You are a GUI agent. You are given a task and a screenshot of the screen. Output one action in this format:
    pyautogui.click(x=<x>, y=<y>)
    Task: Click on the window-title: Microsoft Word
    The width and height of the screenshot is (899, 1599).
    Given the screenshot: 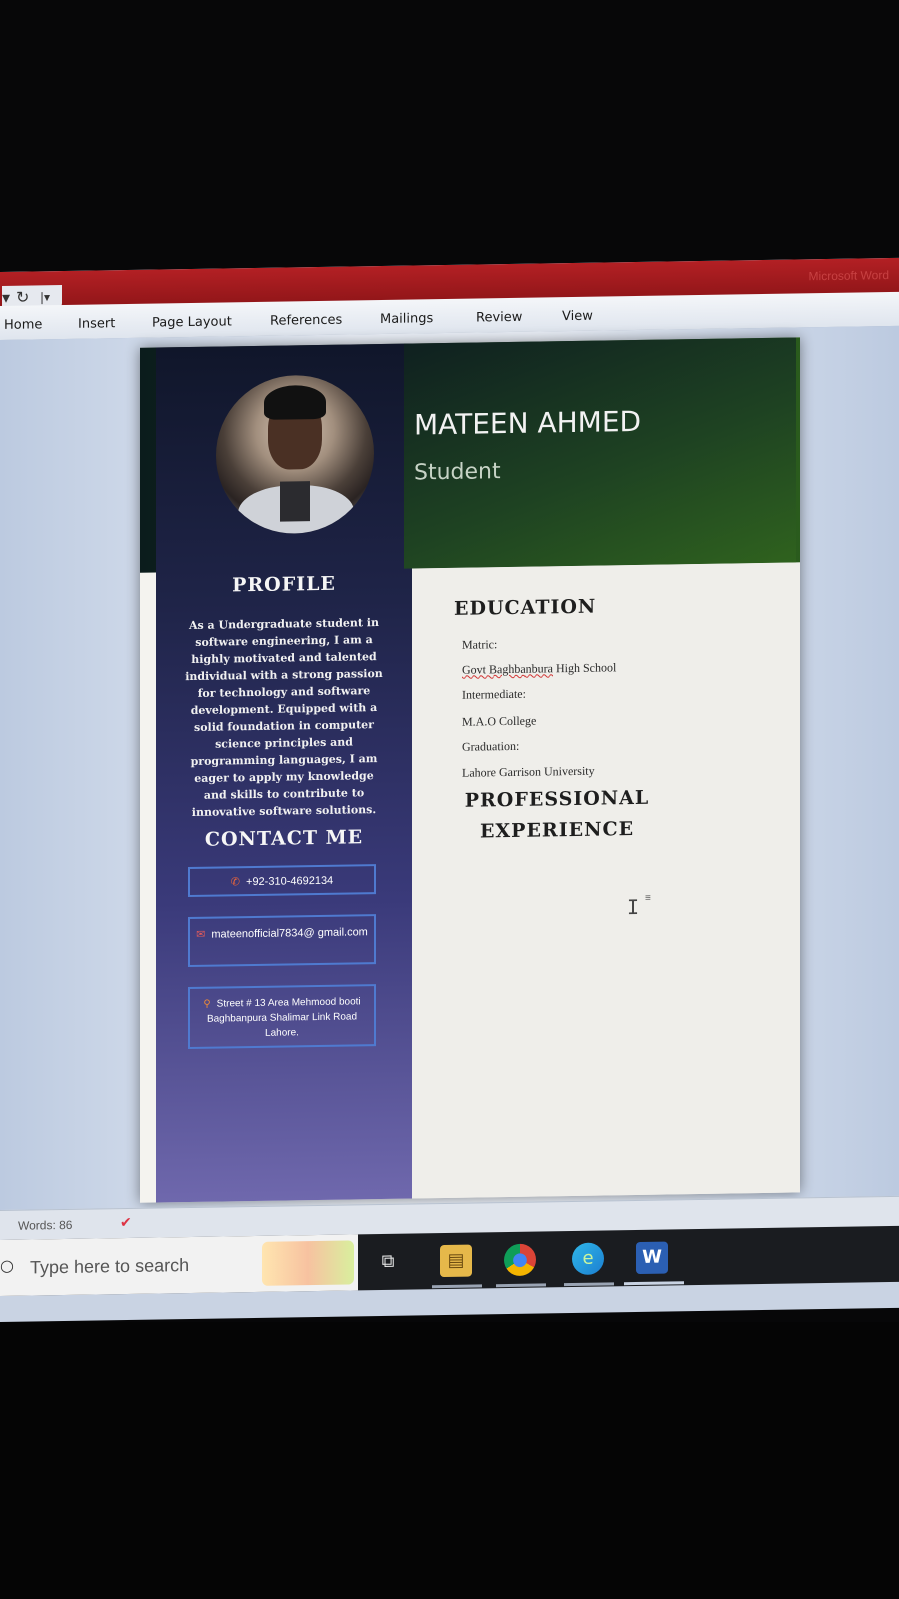 What is the action you would take?
    pyautogui.click(x=848, y=276)
    